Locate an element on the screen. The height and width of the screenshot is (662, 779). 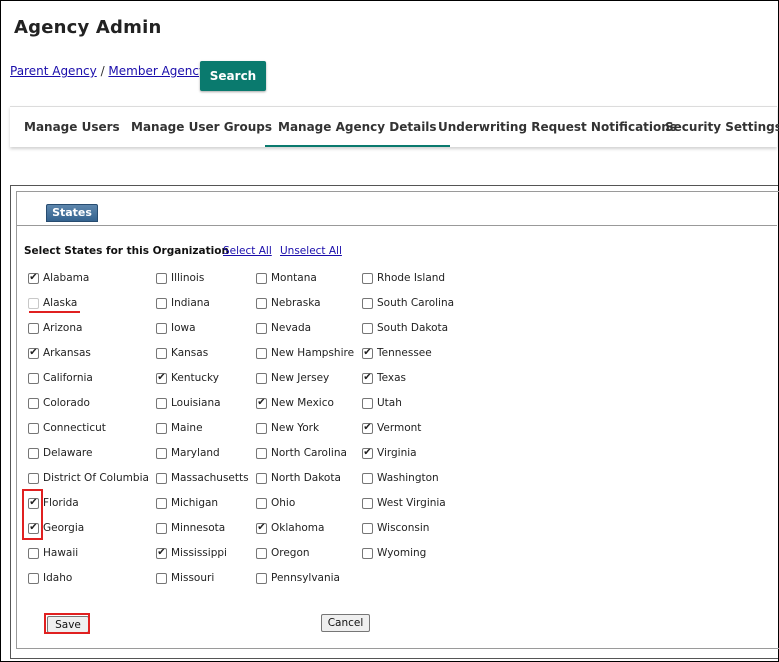
state-checkbox-oklahoma: ✔ is located at coordinates (261, 528).